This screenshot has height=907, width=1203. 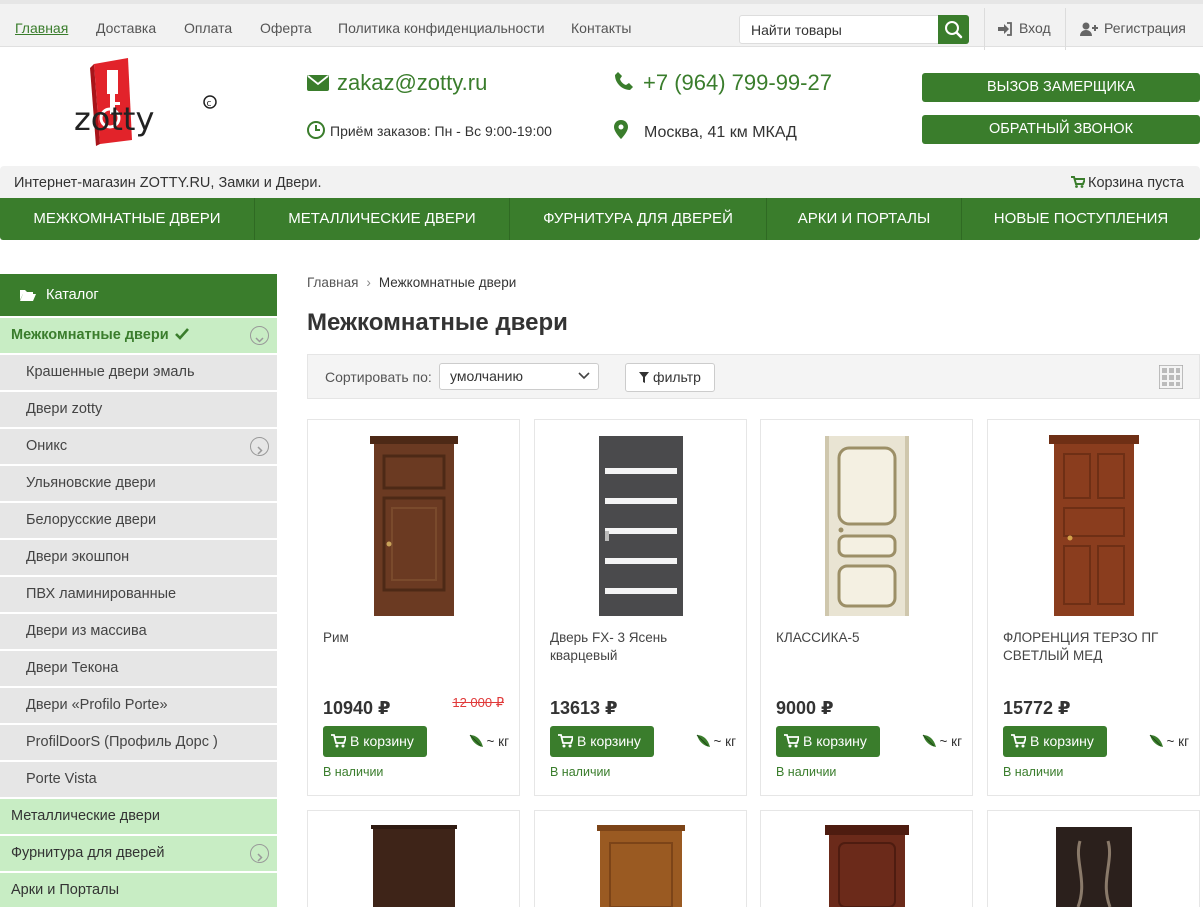 I want to click on product-weight: ~ кг, so click(x=1169, y=741).